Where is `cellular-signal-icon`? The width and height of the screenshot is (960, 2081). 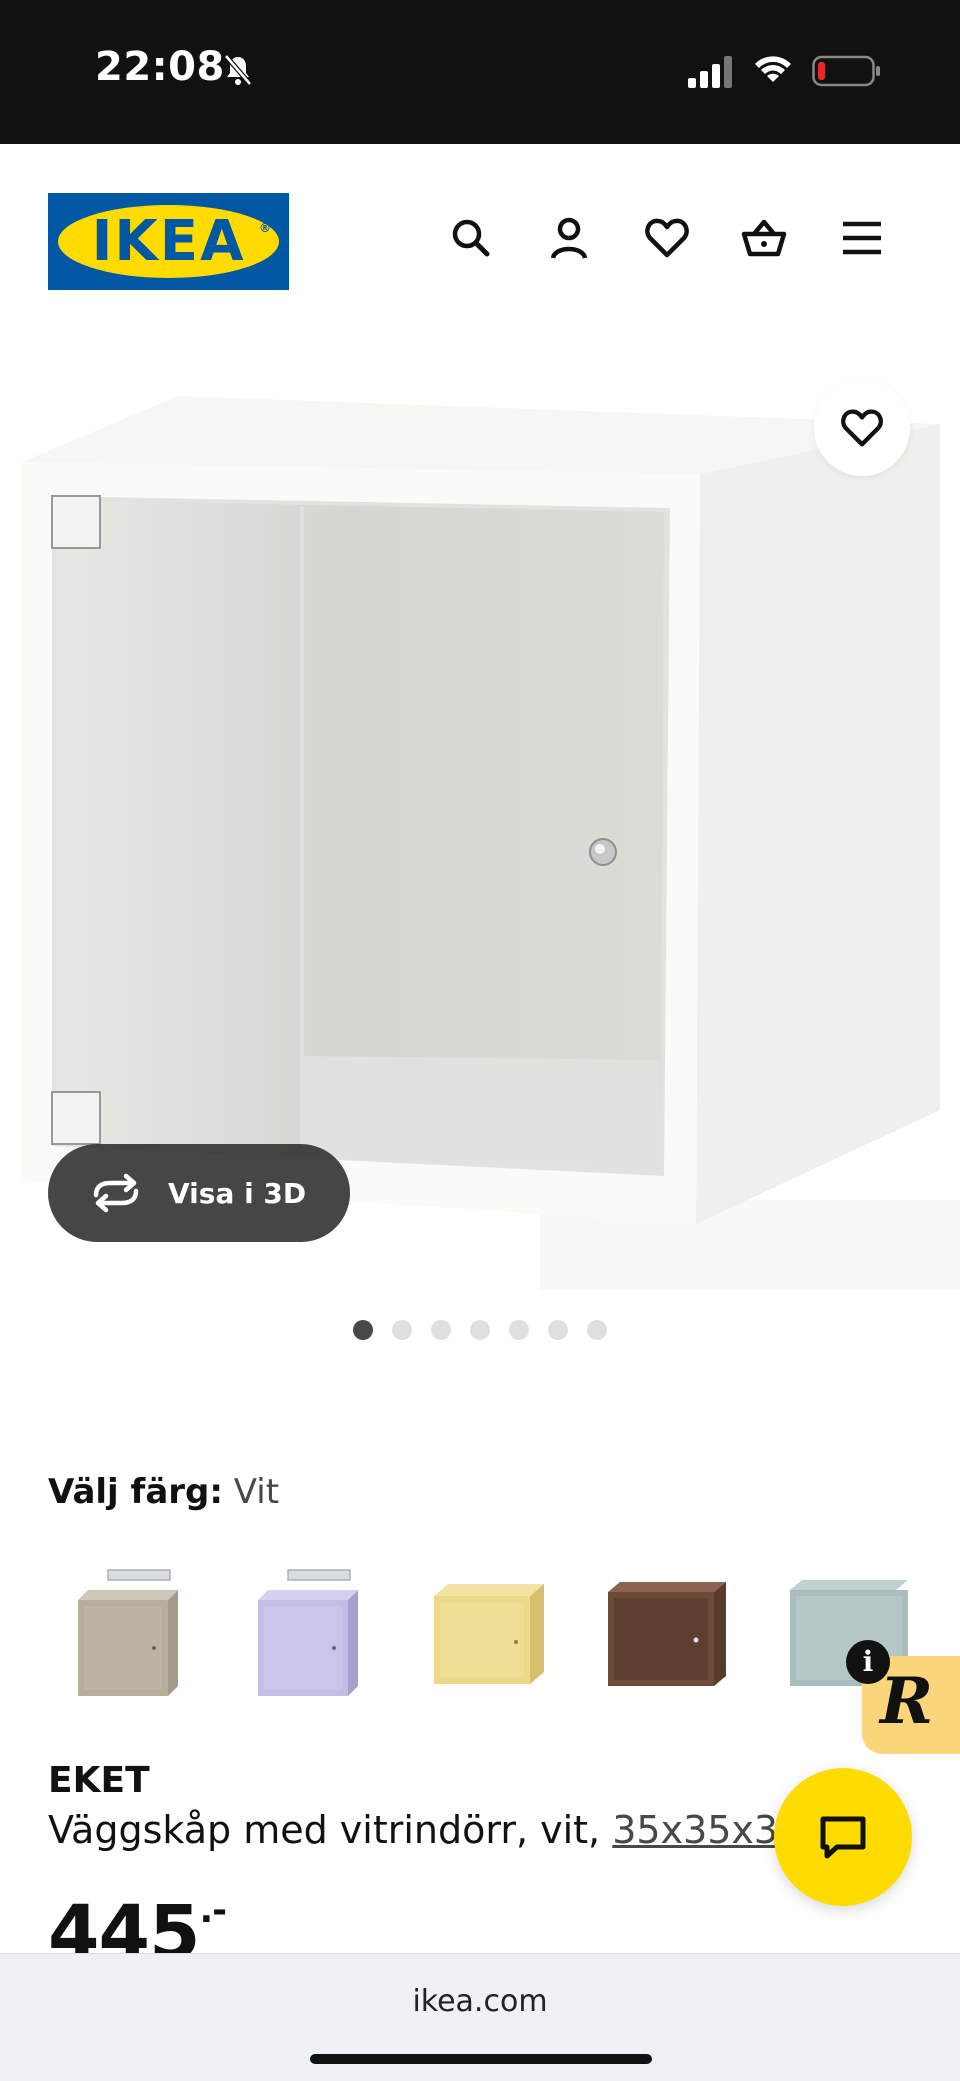
cellular-signal-icon is located at coordinates (710, 72).